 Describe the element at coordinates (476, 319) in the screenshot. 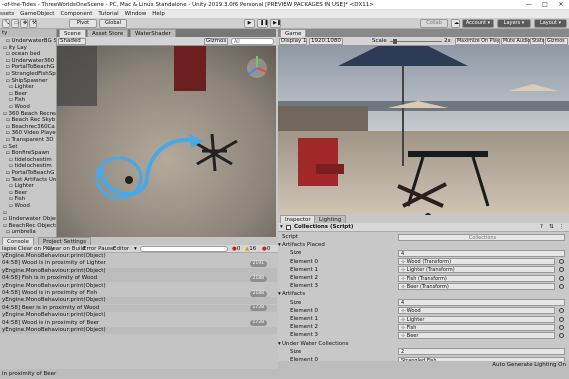

I see `element-object-field: ⊹ Lighter` at that location.